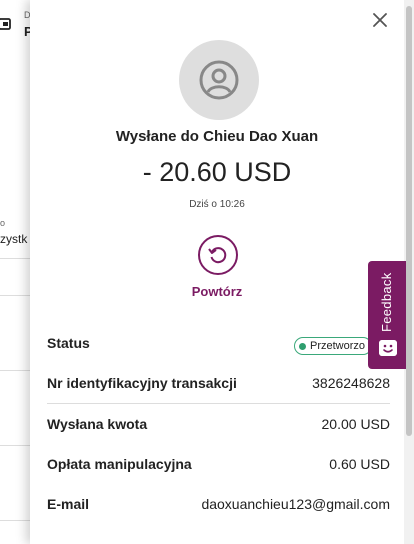 The height and width of the screenshot is (544, 414). What do you see at coordinates (119, 464) in the screenshot?
I see `handling-fee-label: Opłata manipulacyjna` at bounding box center [119, 464].